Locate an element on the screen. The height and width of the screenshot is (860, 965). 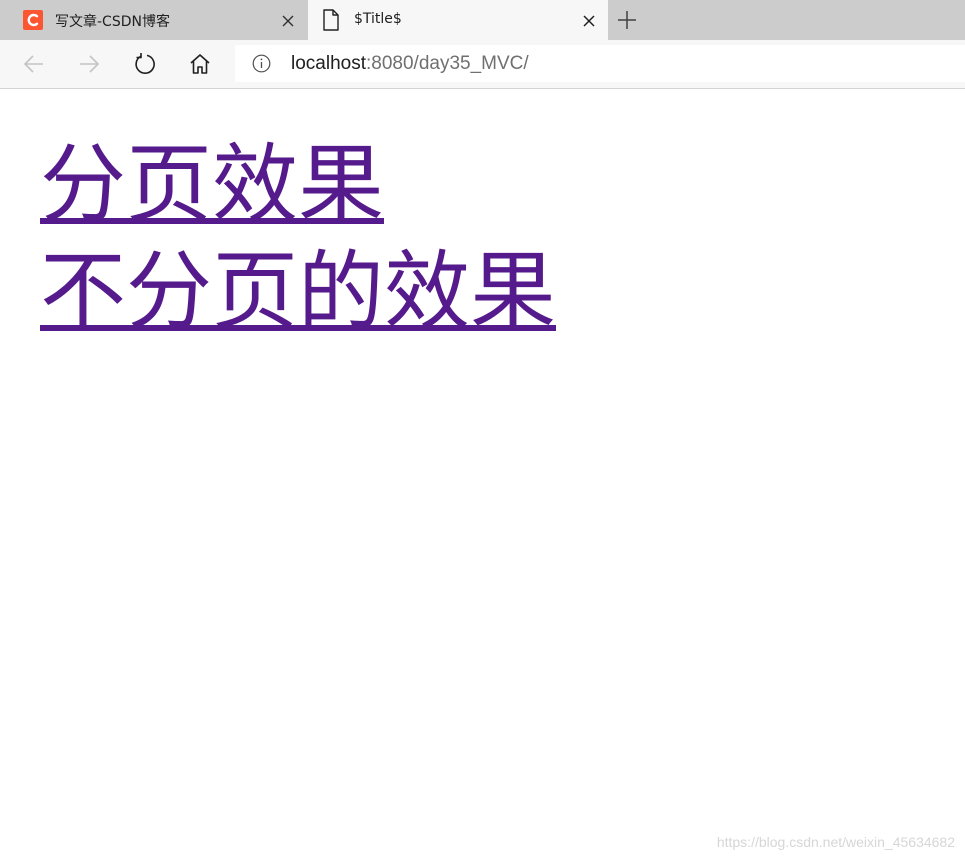
forward-arrow-icon is located at coordinates (89, 64).